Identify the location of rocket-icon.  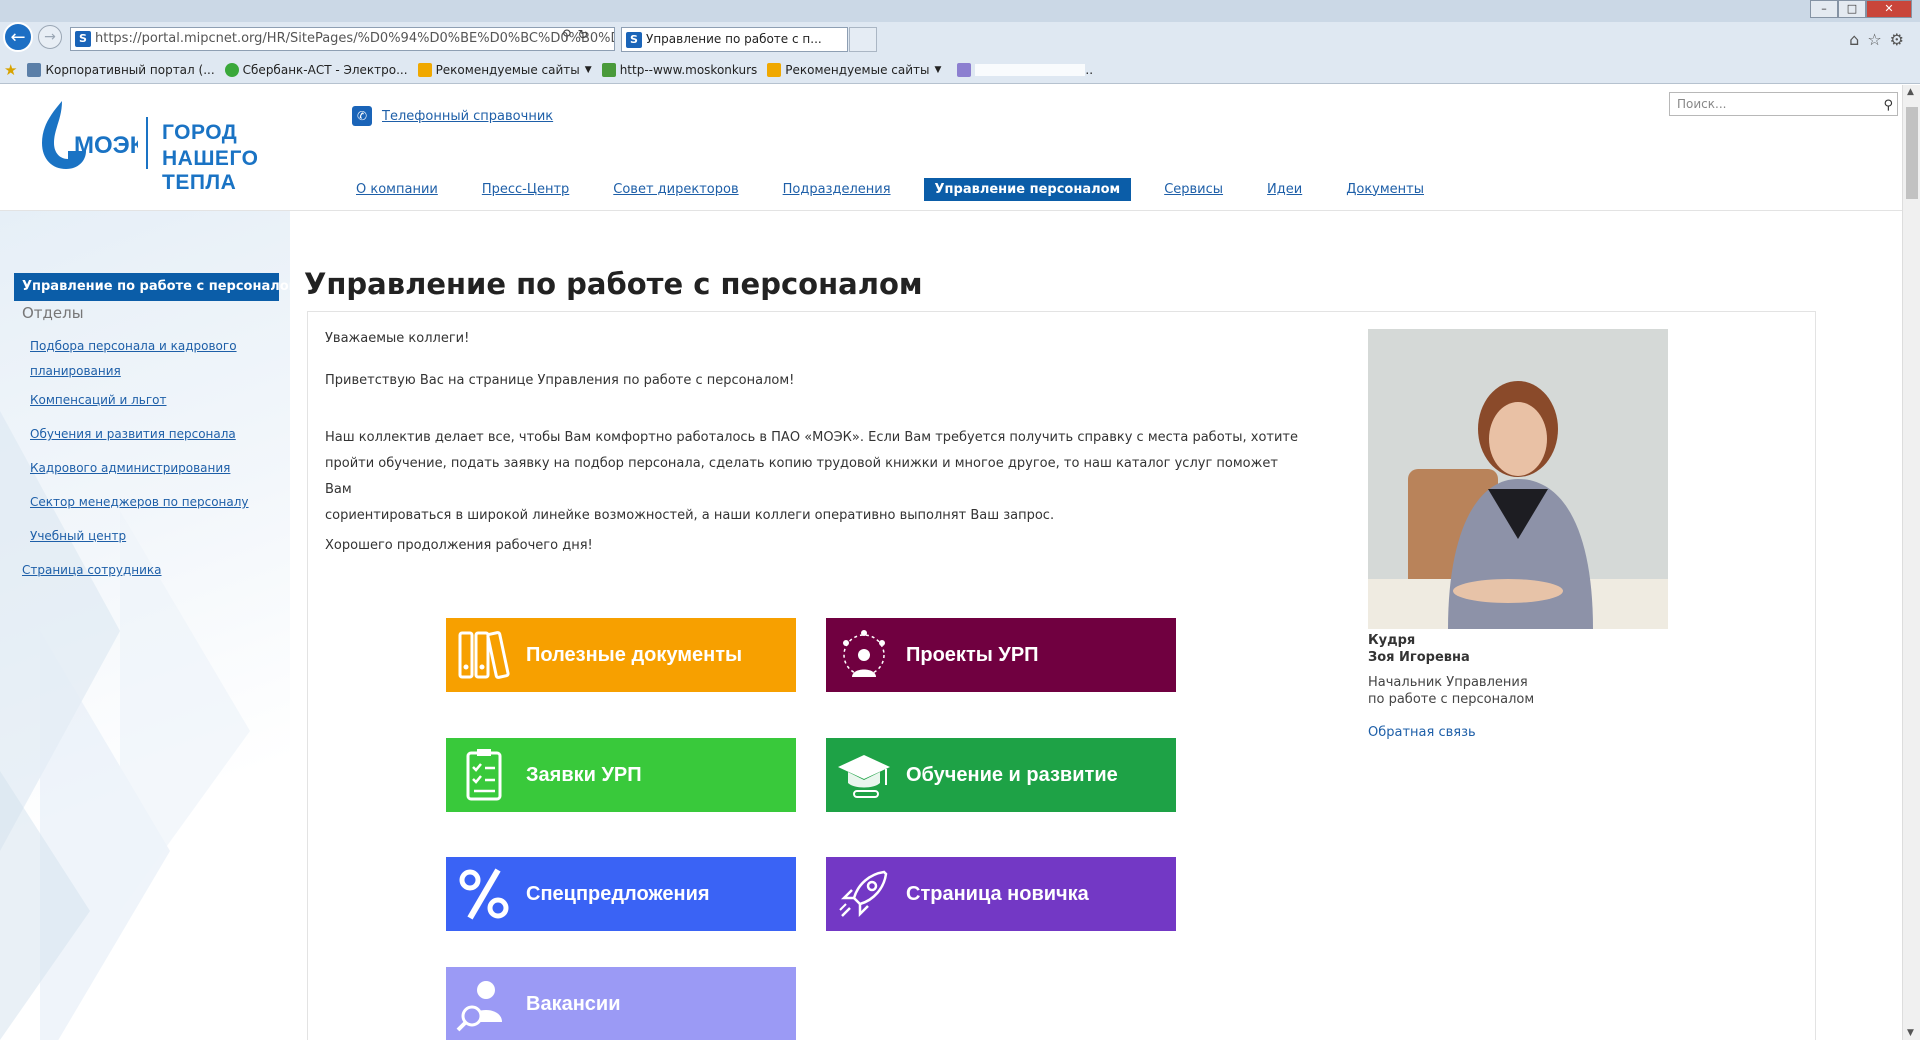
(863, 894).